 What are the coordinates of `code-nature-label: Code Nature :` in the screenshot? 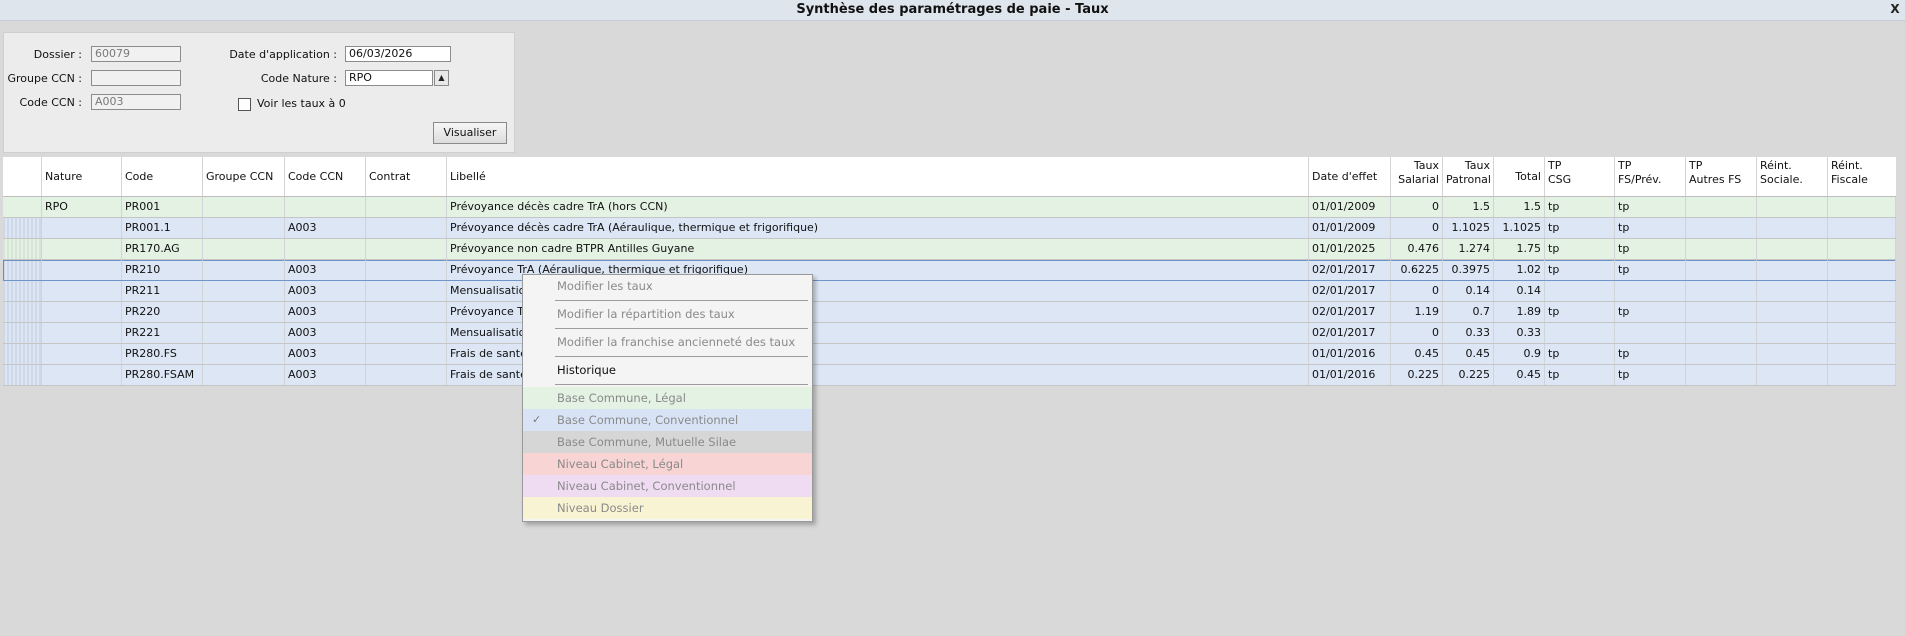 It's located at (298, 78).